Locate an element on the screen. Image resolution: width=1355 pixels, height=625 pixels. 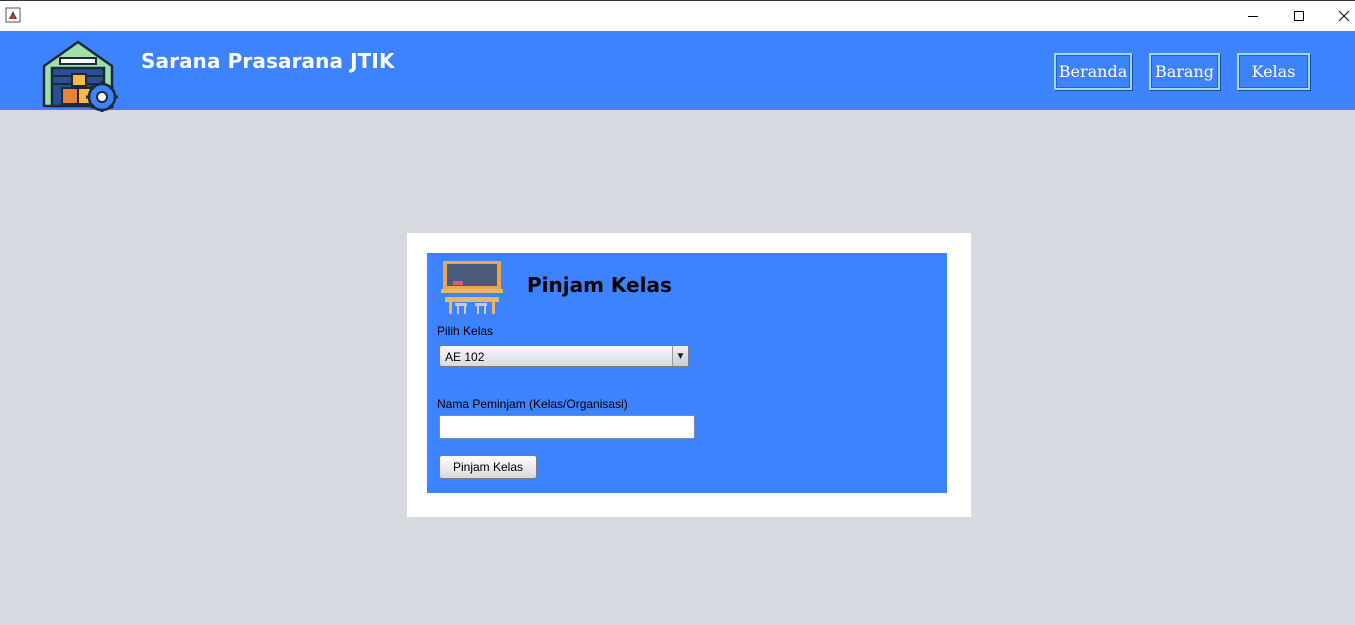
nav-kelas-button: Kelas is located at coordinates (1273, 71).